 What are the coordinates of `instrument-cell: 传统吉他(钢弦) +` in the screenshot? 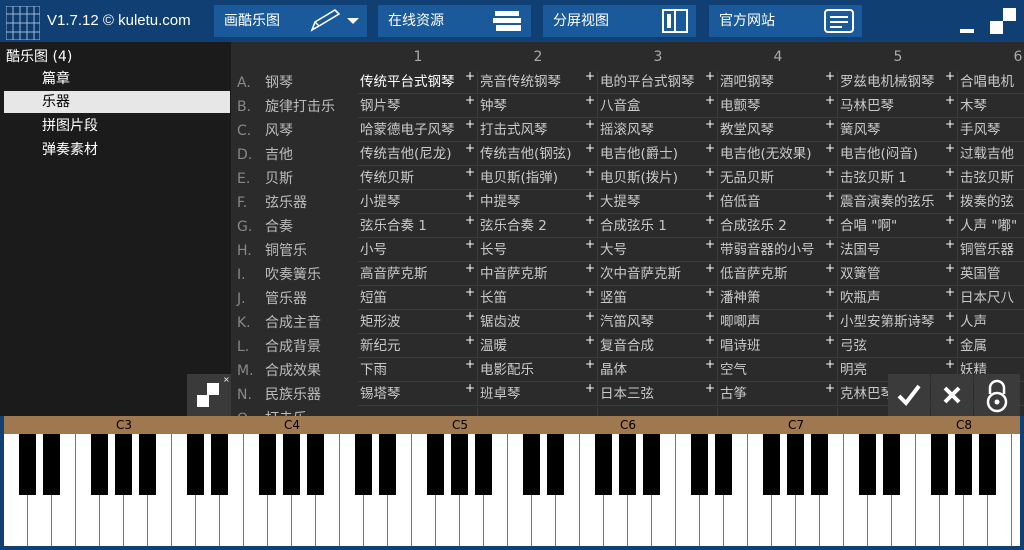 It's located at (538, 154).